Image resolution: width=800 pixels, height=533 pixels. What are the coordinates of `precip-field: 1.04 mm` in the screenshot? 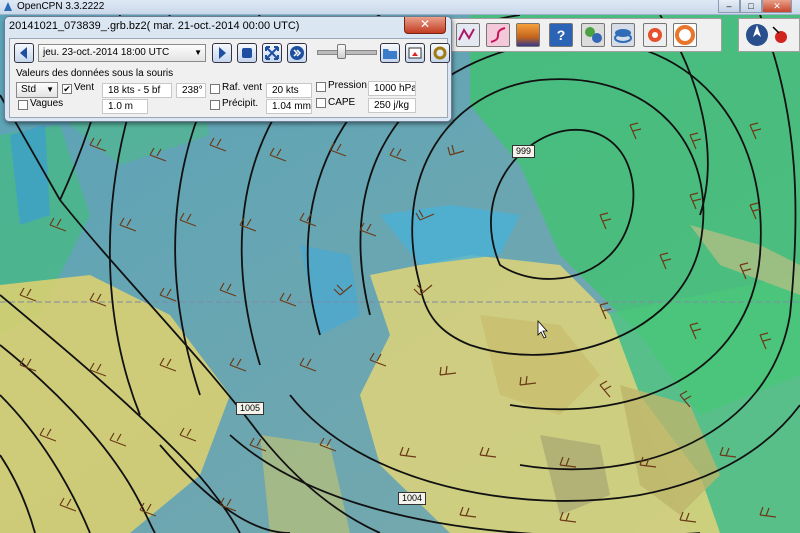 It's located at (289, 106).